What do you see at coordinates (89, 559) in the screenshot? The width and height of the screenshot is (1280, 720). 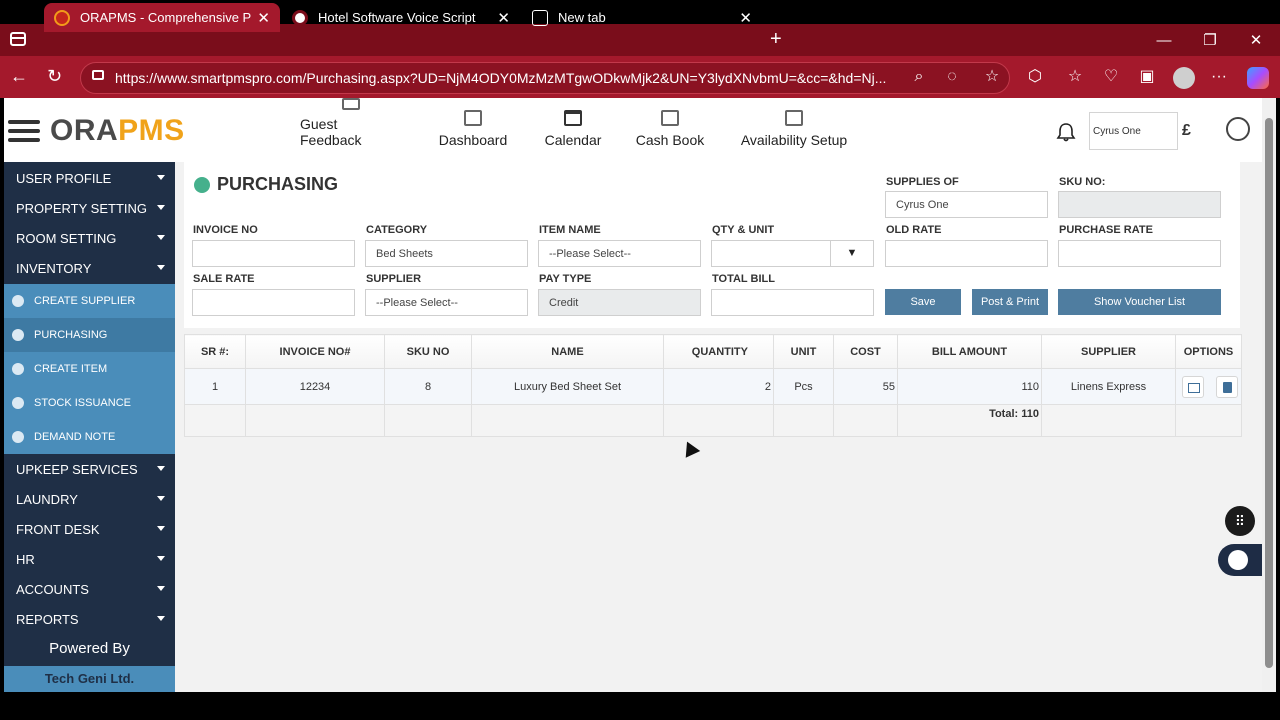 I see `sidebar-item-hr: HR` at bounding box center [89, 559].